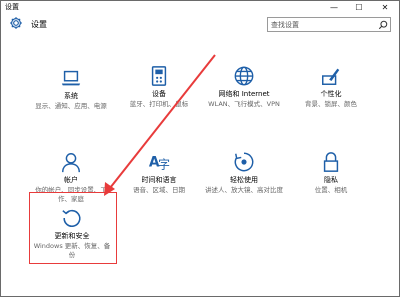  I want to click on tile-time-language: A 字 时间和语言 语音、区域、日期, so click(159, 173).